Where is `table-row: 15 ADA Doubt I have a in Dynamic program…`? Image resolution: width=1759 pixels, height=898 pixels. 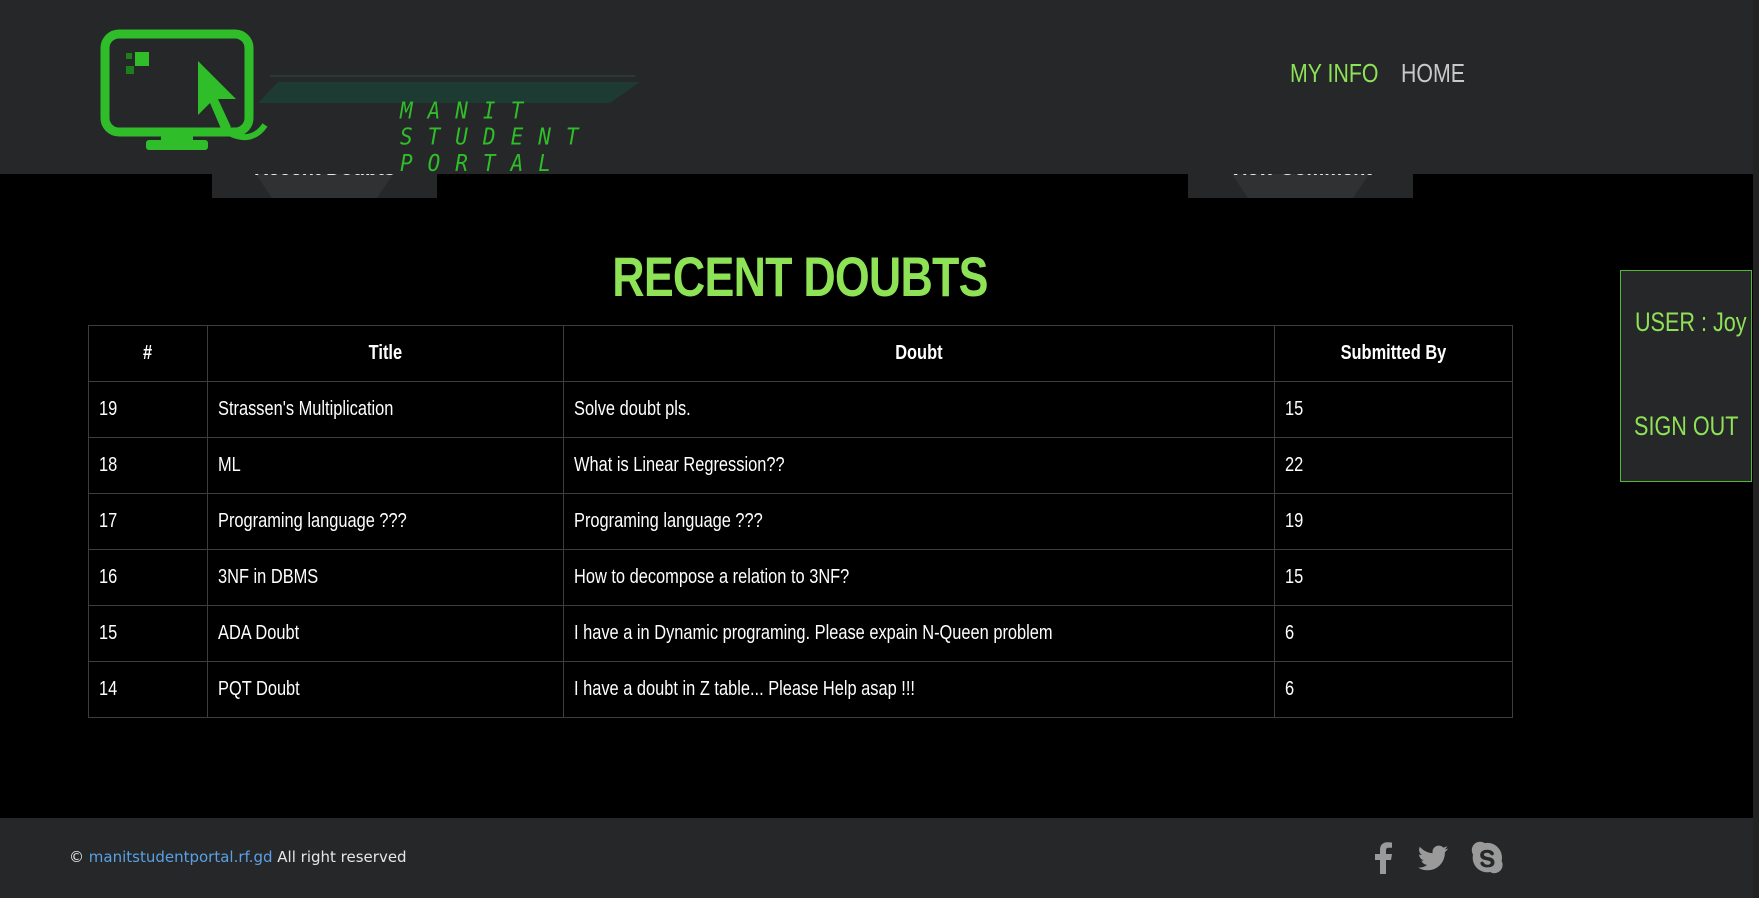
table-row: 15 ADA Doubt I have a in Dynamic program… is located at coordinates (800, 633).